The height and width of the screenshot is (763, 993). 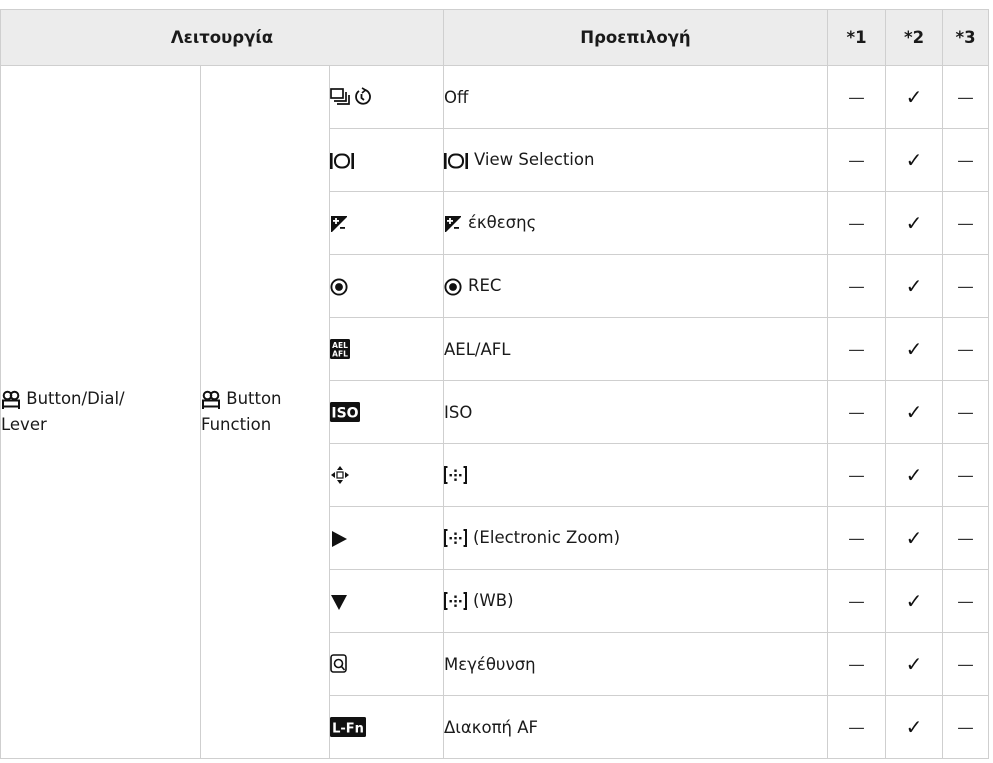 What do you see at coordinates (635, 412) in the screenshot?
I see `option-text-cell: ISO` at bounding box center [635, 412].